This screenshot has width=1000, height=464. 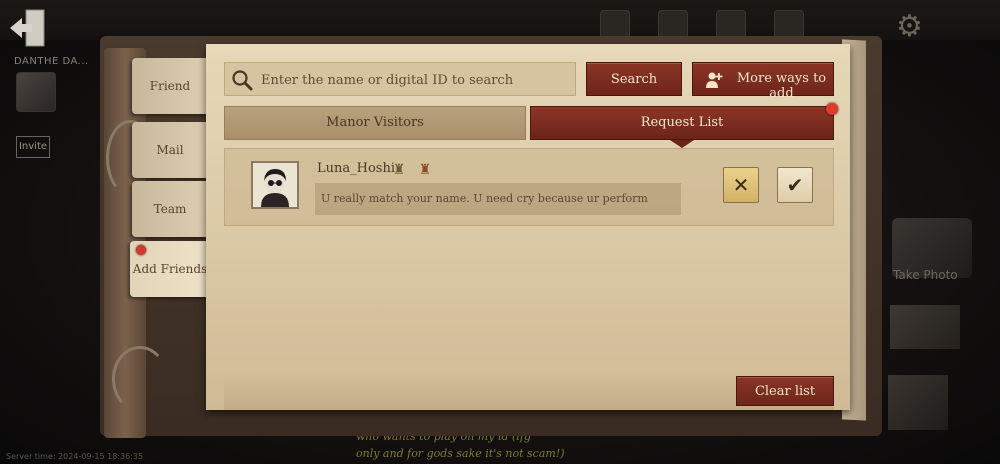 I want to click on avatar, so click(x=275, y=185).